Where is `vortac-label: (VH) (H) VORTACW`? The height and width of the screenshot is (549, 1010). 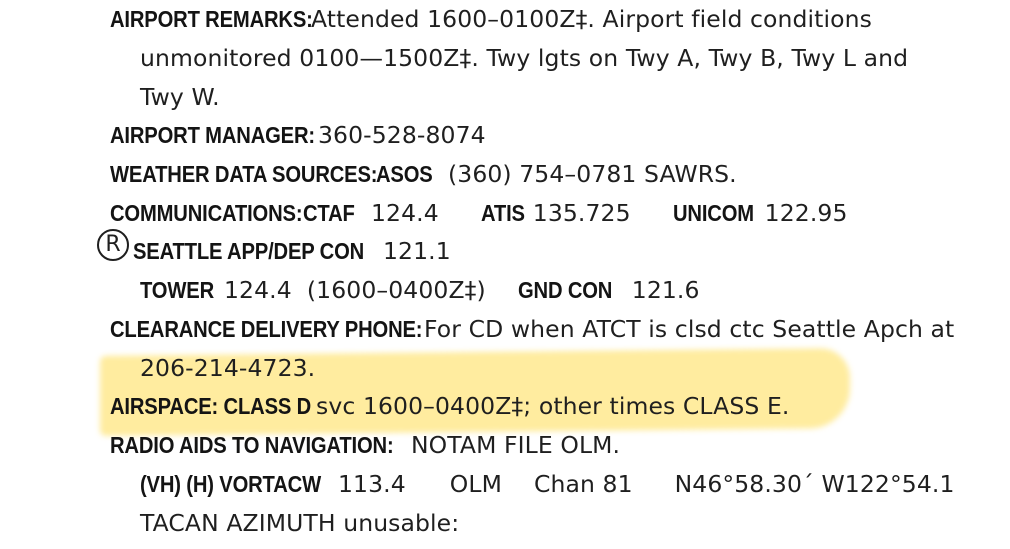
vortac-label: (VH) (H) VORTACW is located at coordinates (230, 484).